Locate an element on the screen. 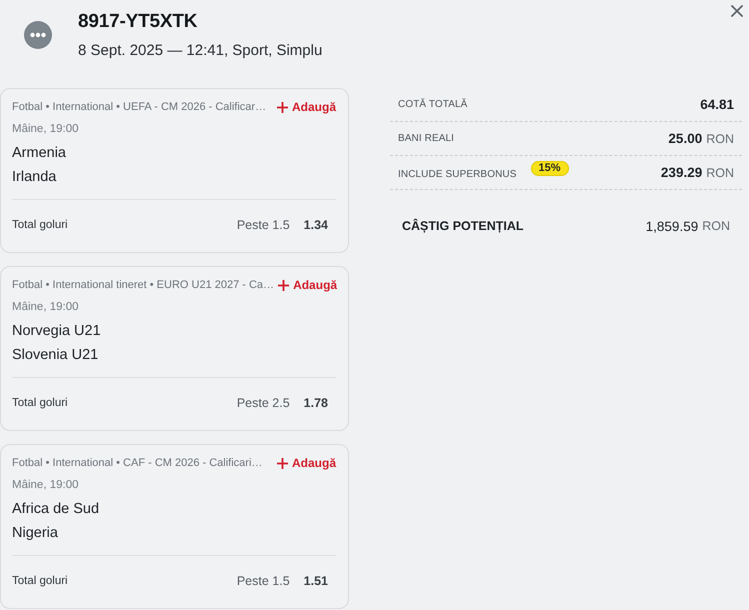 The width and height of the screenshot is (749, 610). selection-label: Peste 2.5 is located at coordinates (263, 403).